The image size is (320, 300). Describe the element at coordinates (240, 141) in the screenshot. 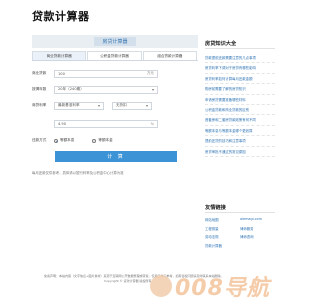

I see `list-item: 提前还贷的技巧和注意事项` at that location.